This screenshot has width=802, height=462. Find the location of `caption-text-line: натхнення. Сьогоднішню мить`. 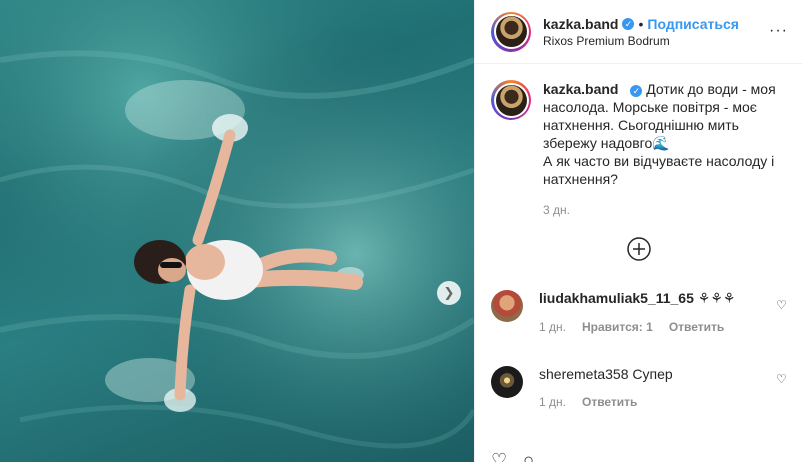

caption-text-line: натхнення. Сьогоднішню мить is located at coordinates (641, 125).